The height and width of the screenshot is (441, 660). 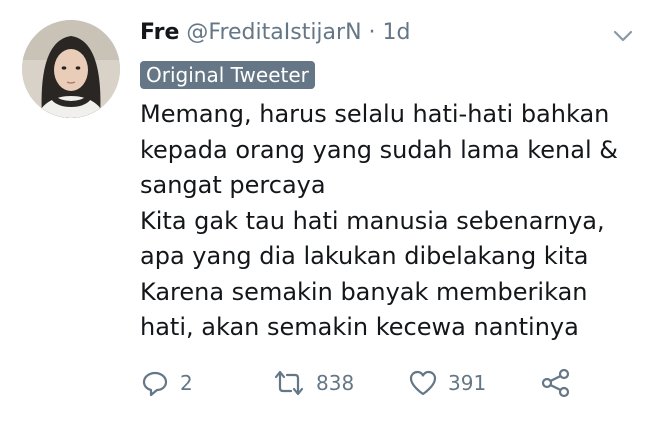 What do you see at coordinates (447, 383) in the screenshot?
I see `like-button: 391` at bounding box center [447, 383].